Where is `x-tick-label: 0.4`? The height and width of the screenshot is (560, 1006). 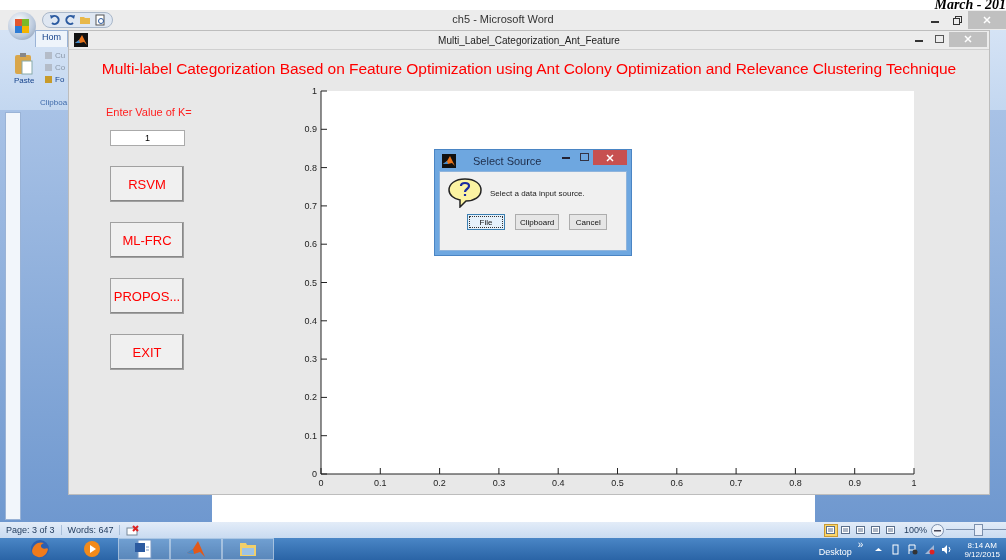 x-tick-label: 0.4 is located at coordinates (558, 483).